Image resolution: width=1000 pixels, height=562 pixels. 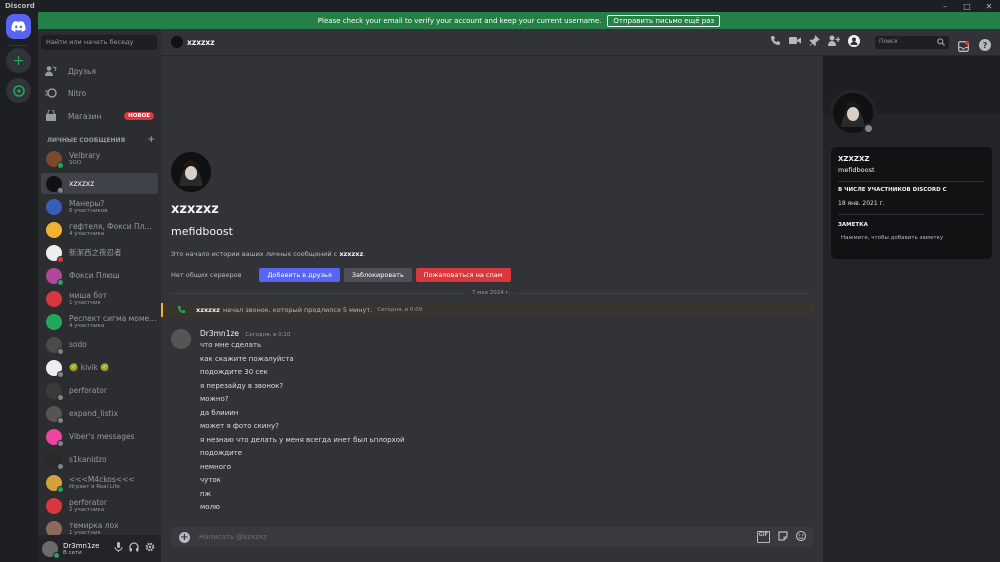 What do you see at coordinates (184, 537) in the screenshot?
I see `attach-plus-icon: +` at bounding box center [184, 537].